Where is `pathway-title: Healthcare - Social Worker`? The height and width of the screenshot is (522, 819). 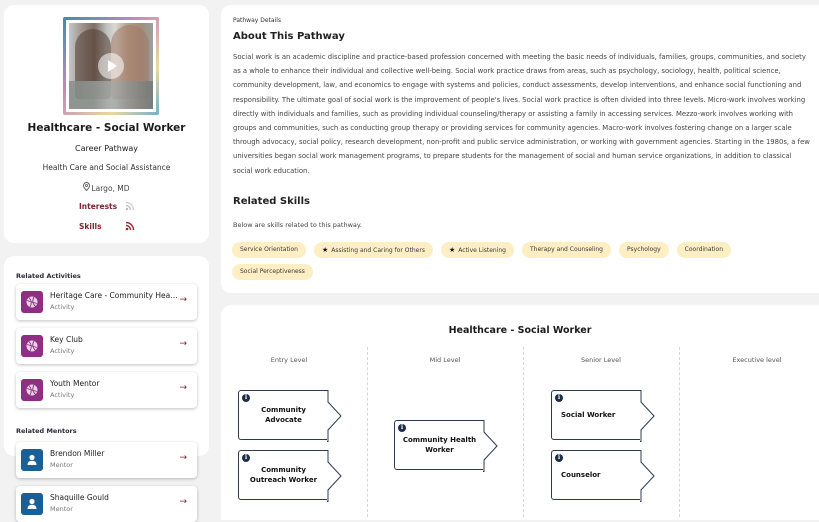 pathway-title: Healthcare - Social Worker is located at coordinates (106, 128).